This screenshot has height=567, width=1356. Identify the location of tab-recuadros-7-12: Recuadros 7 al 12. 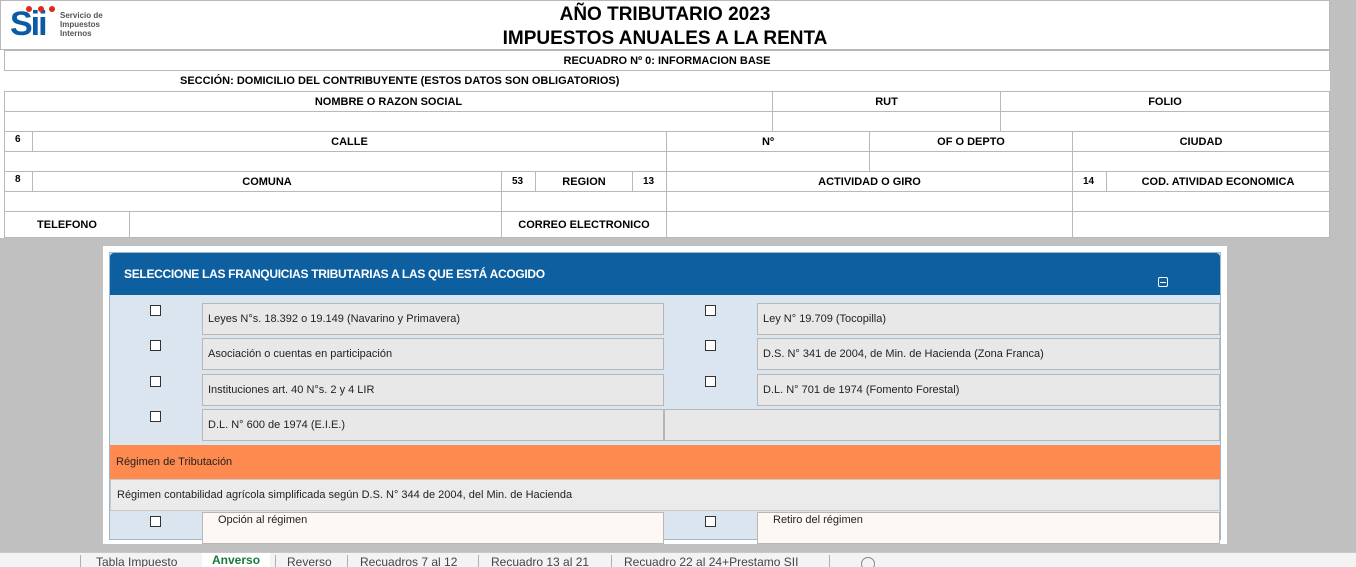
(408, 561).